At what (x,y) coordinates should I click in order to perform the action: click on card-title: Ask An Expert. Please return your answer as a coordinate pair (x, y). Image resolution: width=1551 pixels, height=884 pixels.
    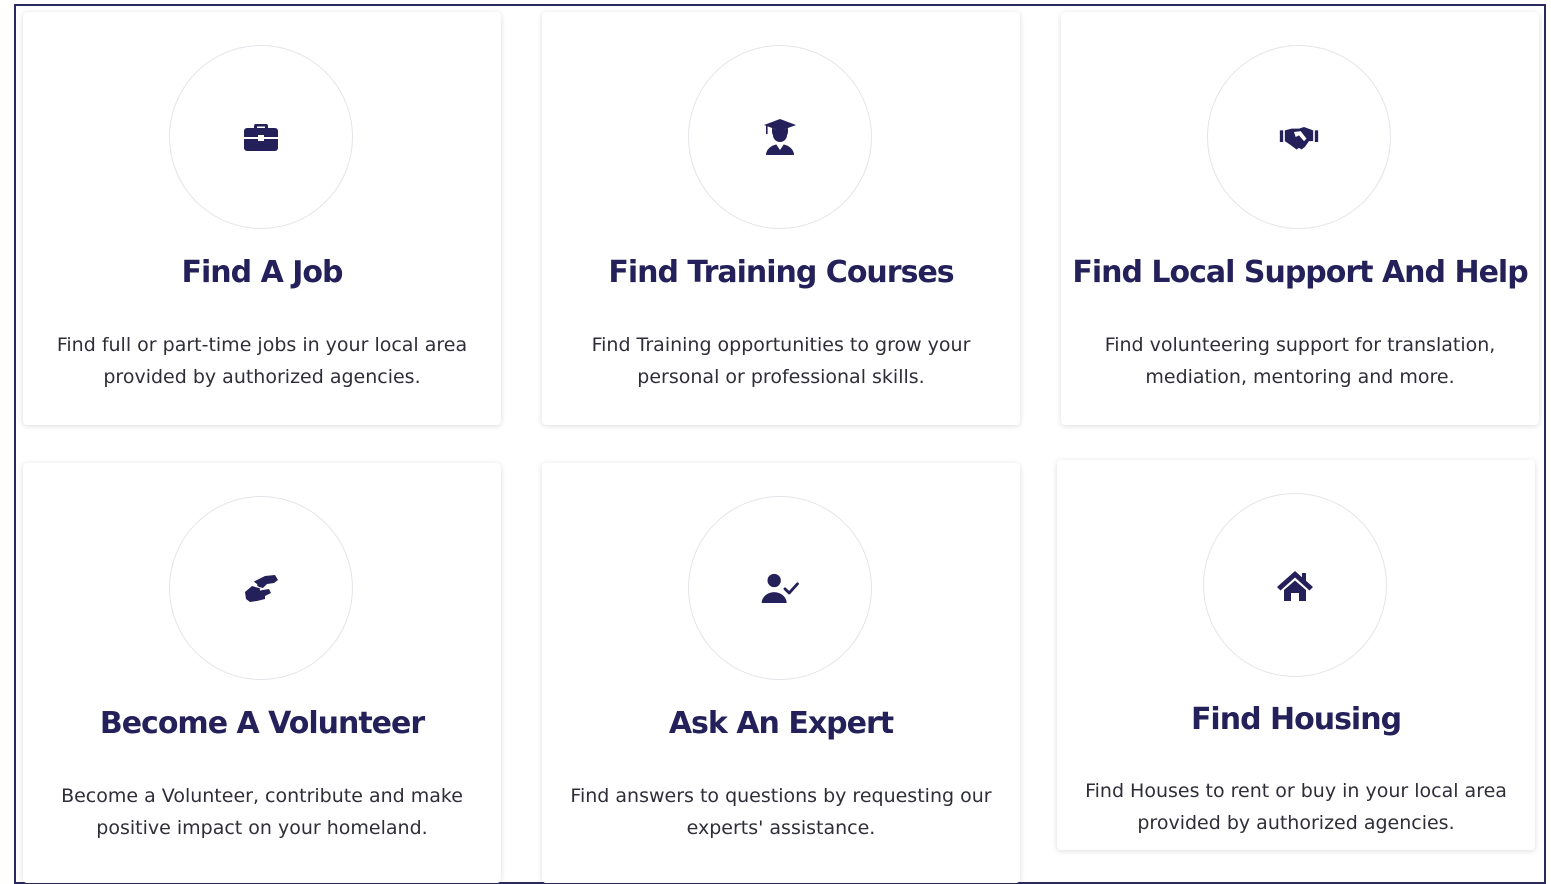
    Looking at the image, I should click on (781, 723).